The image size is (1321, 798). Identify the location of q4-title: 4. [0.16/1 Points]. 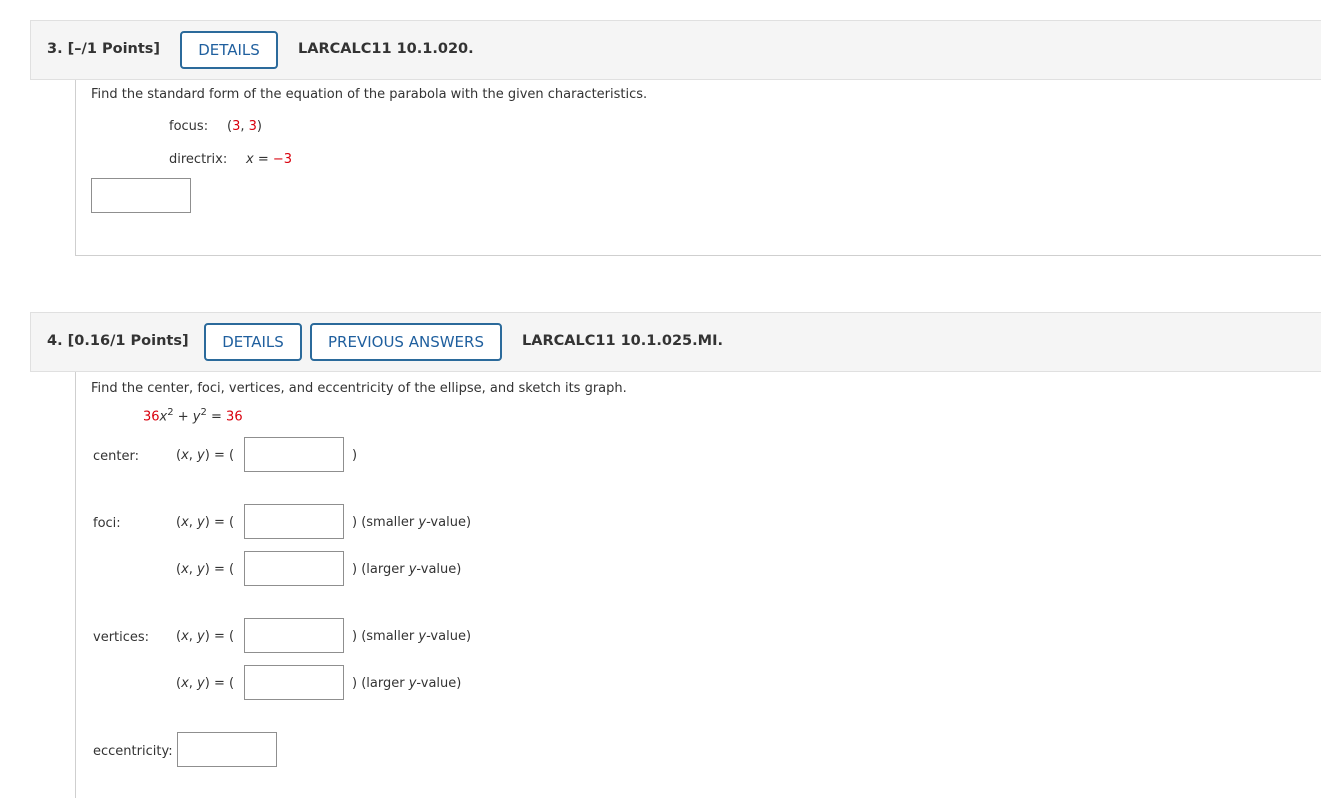
(118, 341).